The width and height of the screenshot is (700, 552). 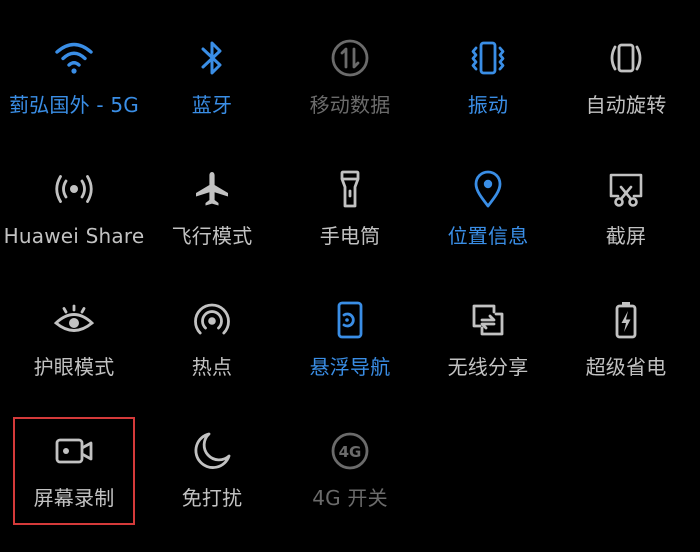 What do you see at coordinates (74, 58) in the screenshot?
I see `wifi-icon` at bounding box center [74, 58].